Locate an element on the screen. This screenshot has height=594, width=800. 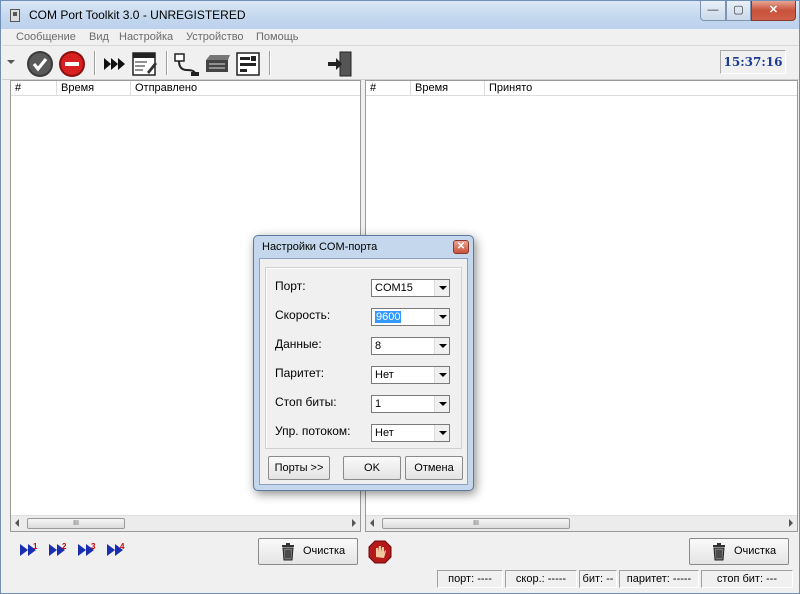
macro-1-button: 1 is located at coordinates (30, 550).